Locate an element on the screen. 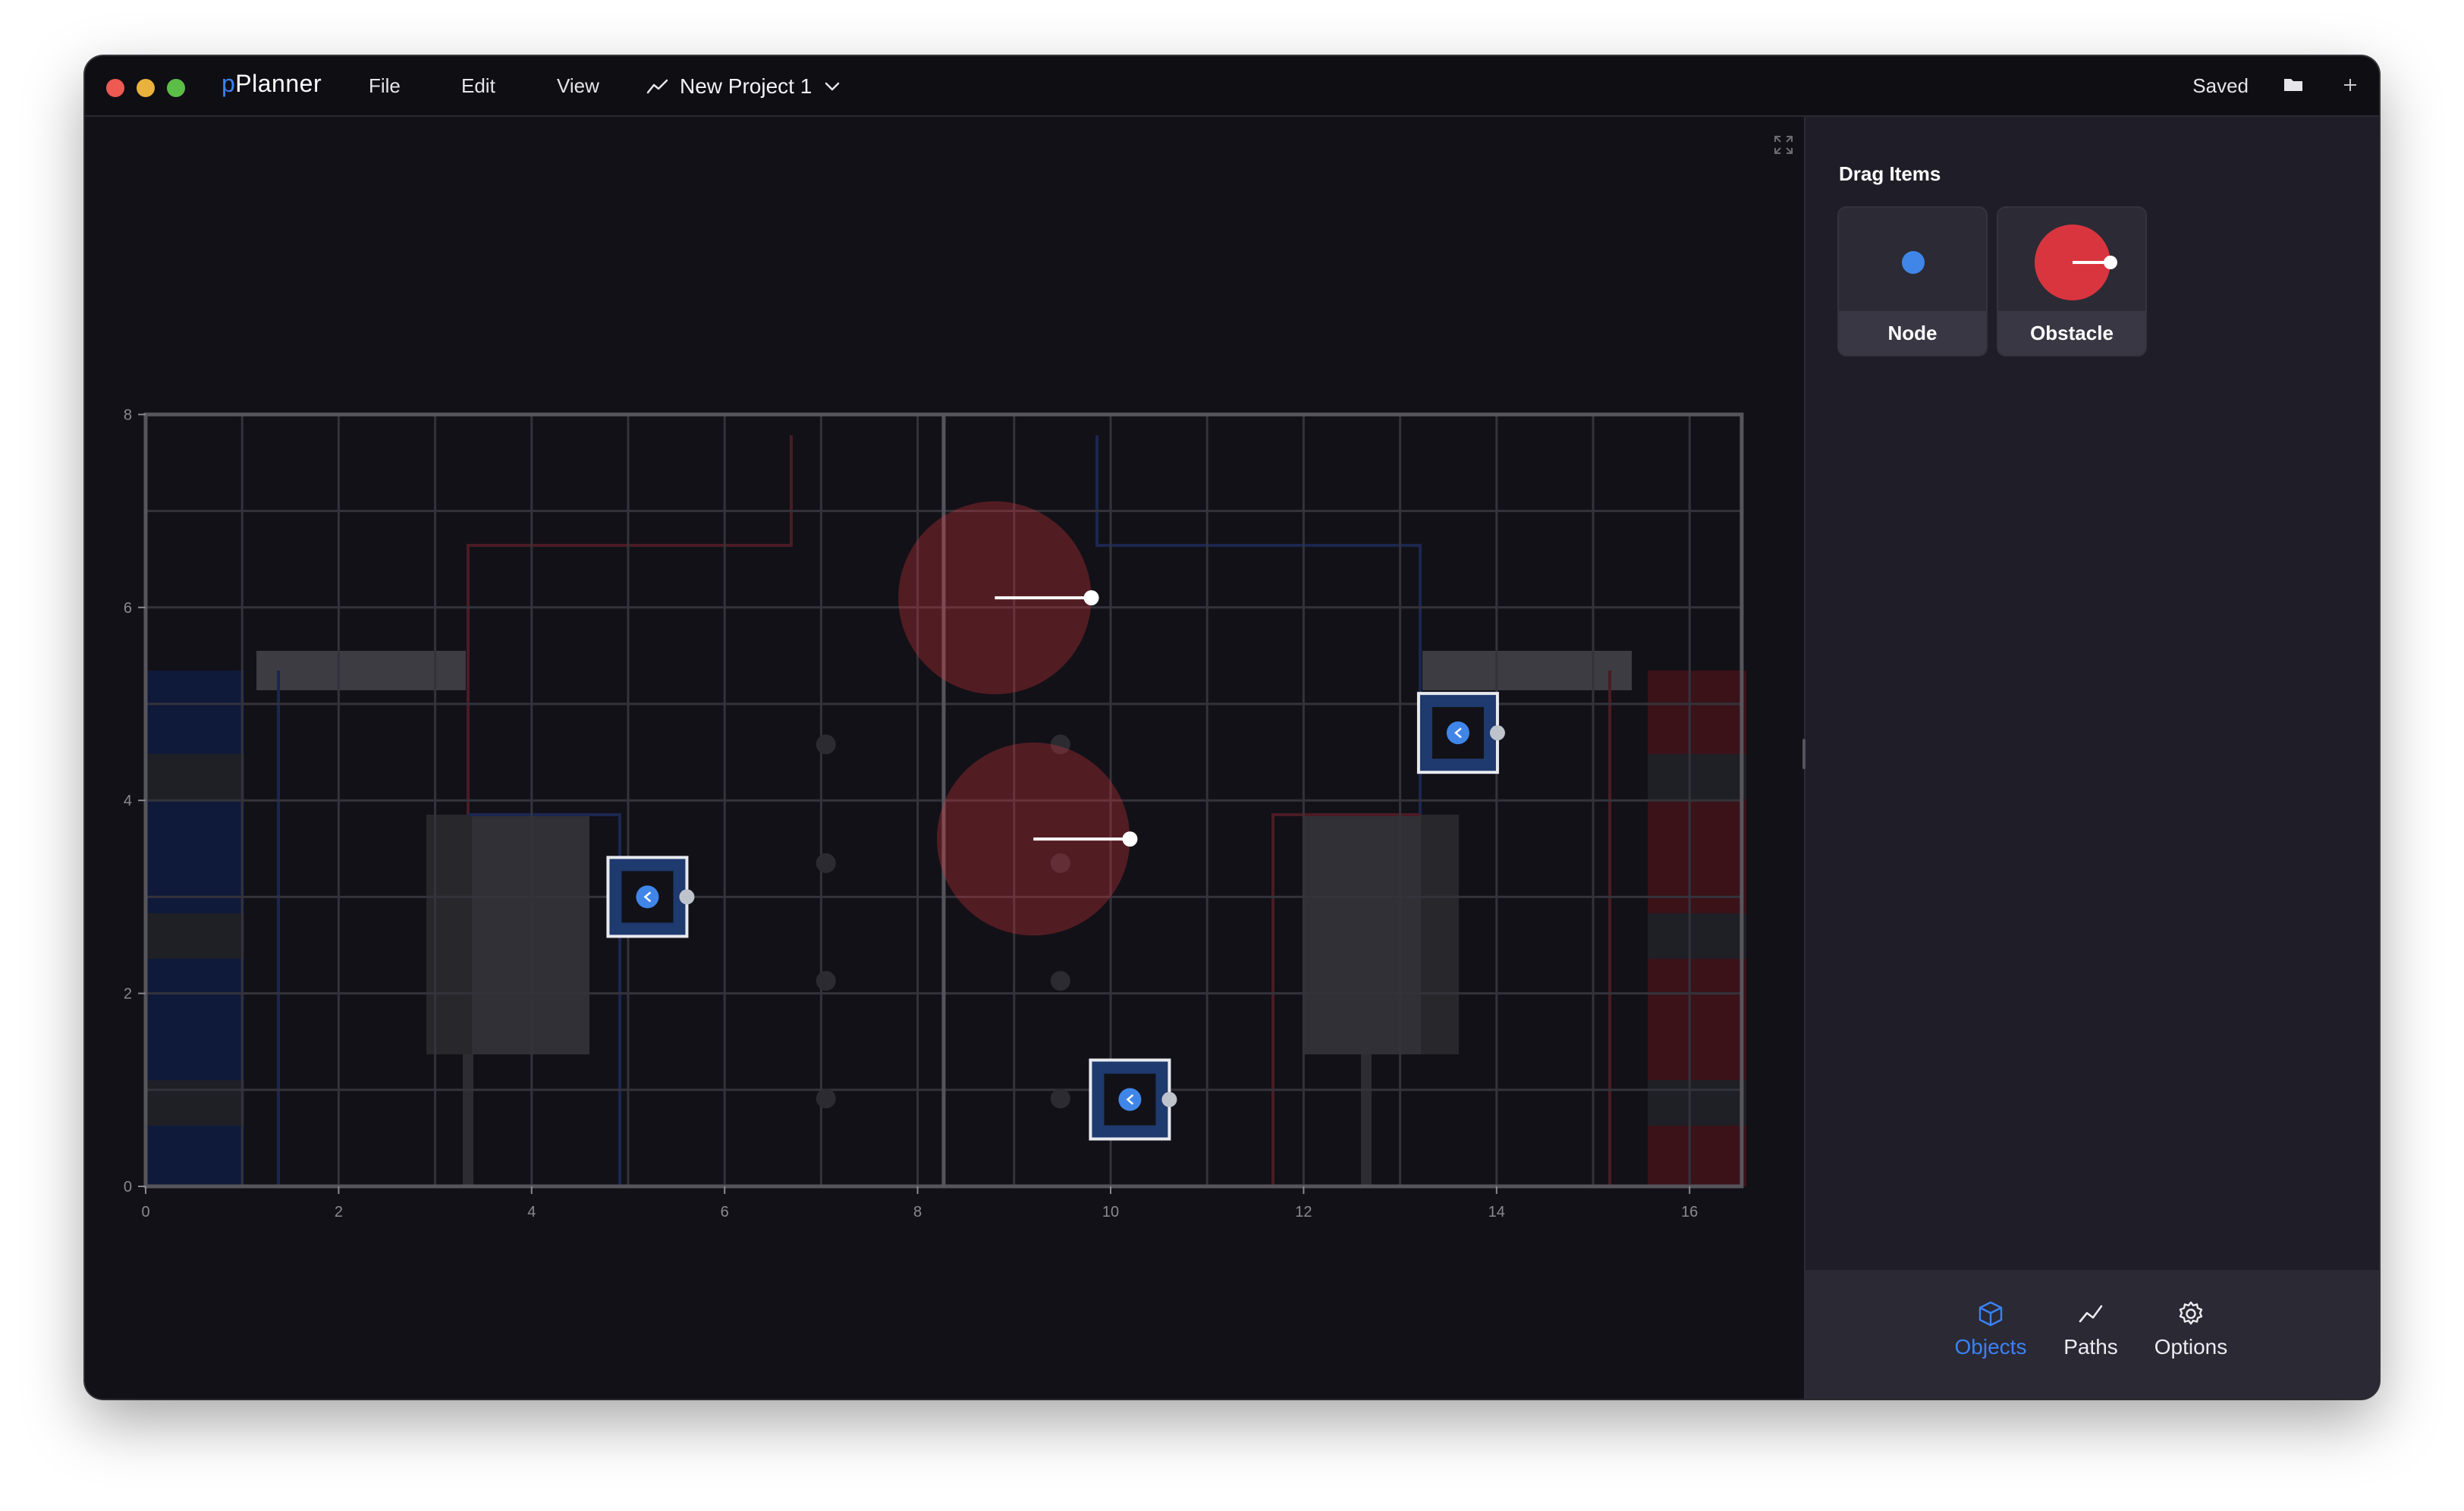  drag-item-node-label: Node is located at coordinates (1912, 333).